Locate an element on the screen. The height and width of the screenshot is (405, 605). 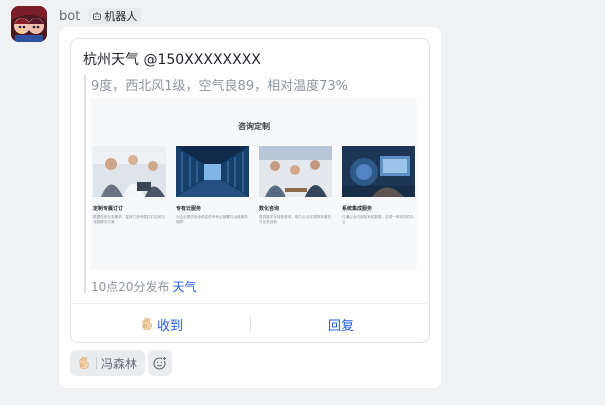
received-button: 收到 is located at coordinates (161, 323).